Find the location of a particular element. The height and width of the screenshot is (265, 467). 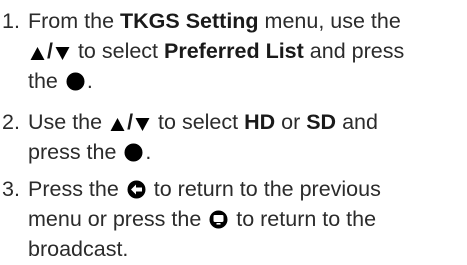

option-name: Preferred List is located at coordinates (234, 51).